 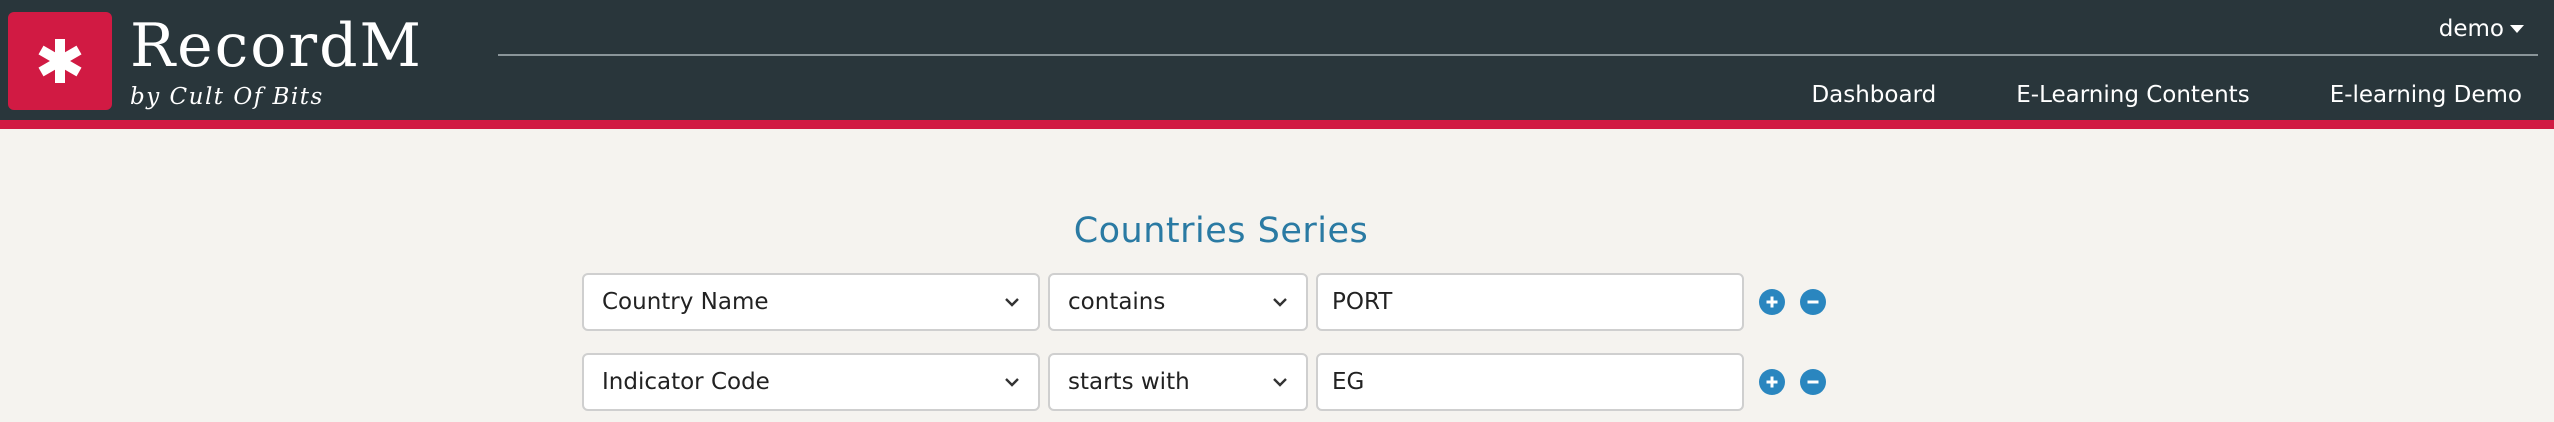 What do you see at coordinates (2426, 95) in the screenshot?
I see `nav-item-e-learning-demo: E-learning Demo` at bounding box center [2426, 95].